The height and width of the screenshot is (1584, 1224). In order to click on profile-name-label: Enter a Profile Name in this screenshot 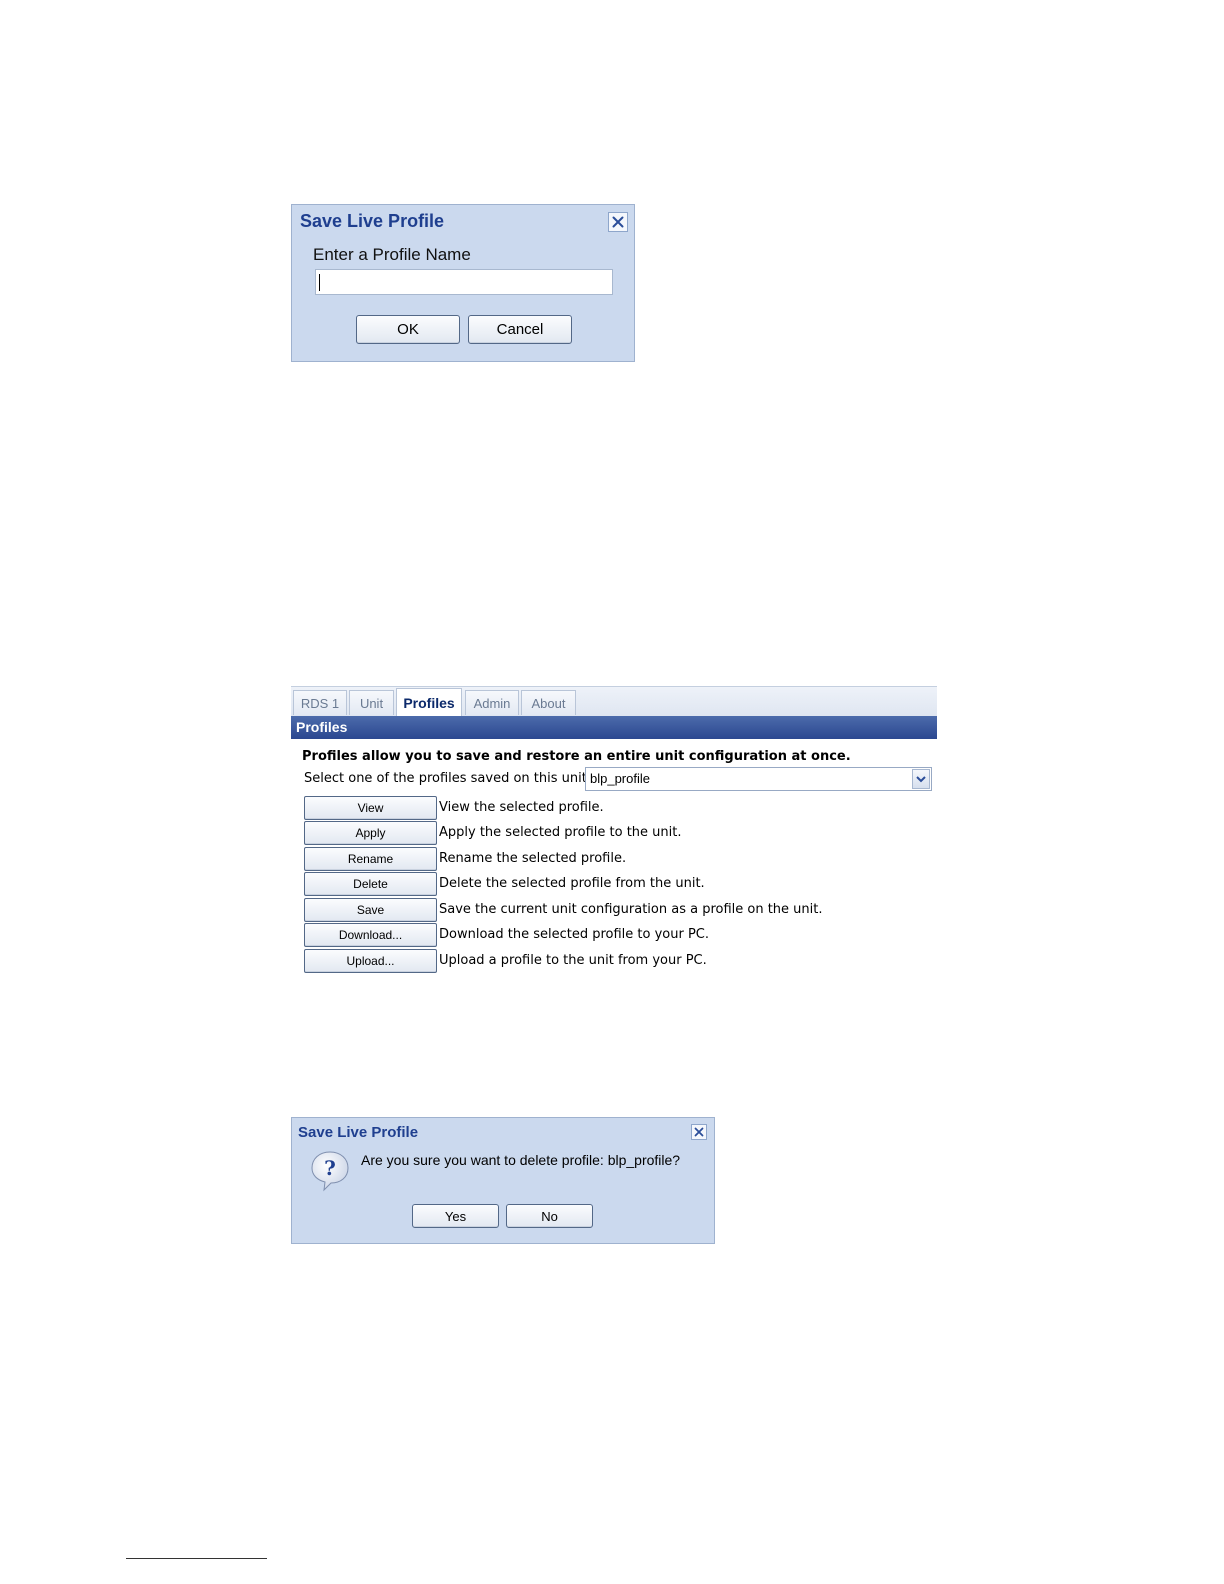, I will do `click(392, 254)`.